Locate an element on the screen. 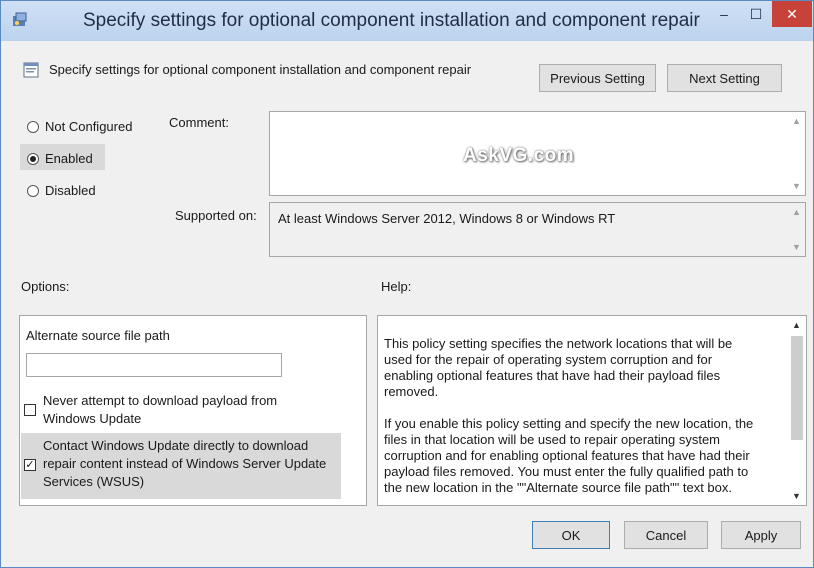 The image size is (814, 568). next-setting-button: Next Setting is located at coordinates (724, 78).